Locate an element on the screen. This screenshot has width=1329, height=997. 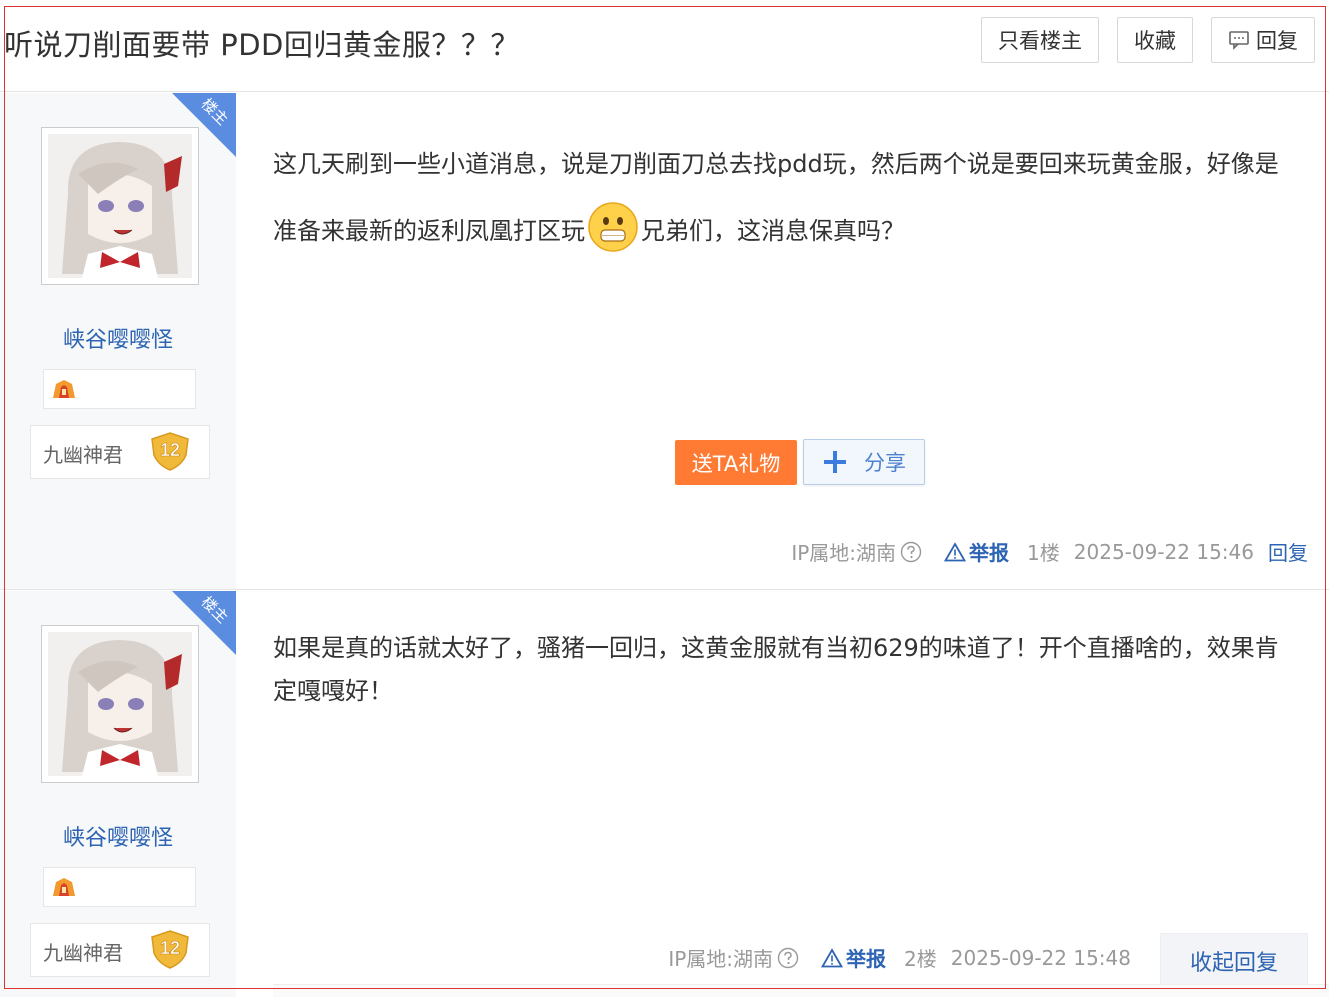
reply-link: 回复 is located at coordinates (1288, 551).